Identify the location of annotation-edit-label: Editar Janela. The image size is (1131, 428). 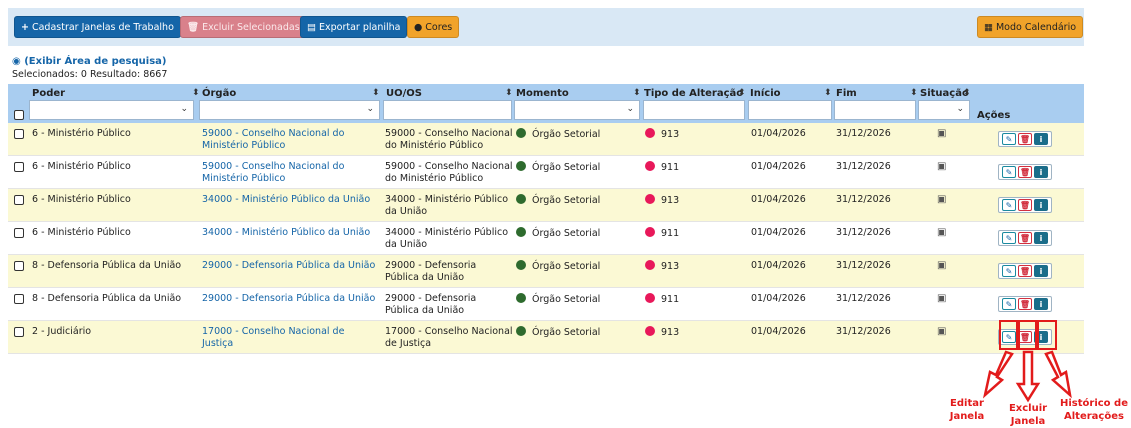
(967, 410).